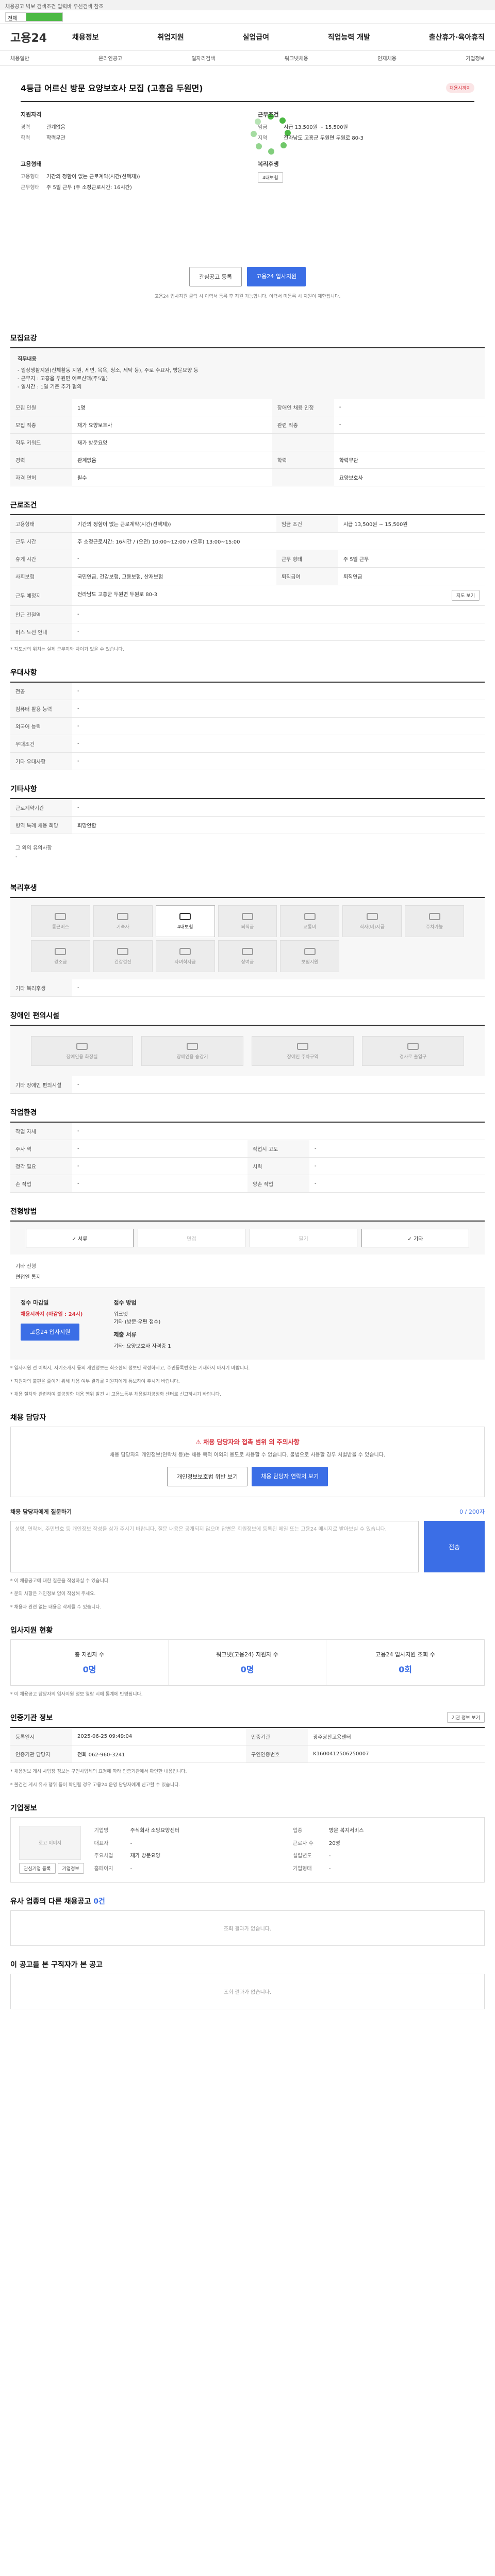 This screenshot has width=495, height=2576. What do you see at coordinates (41, 442) in the screenshot?
I see `row-label: 직무 키워드` at bounding box center [41, 442].